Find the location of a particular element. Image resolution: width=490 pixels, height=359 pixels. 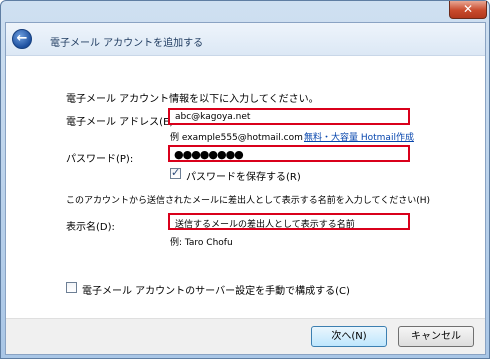

display-name-field: 送信するメールの差出人として表示する名前 is located at coordinates (289, 221).